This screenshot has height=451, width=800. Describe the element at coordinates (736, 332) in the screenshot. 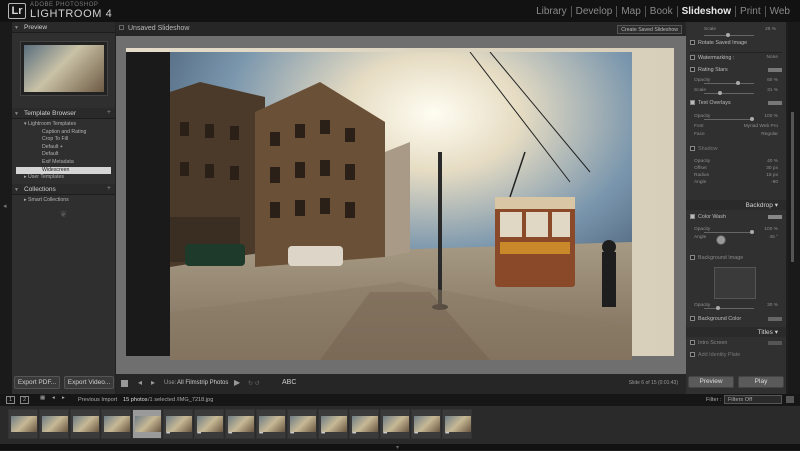

I see `titles-header: Titles ▾` at that location.